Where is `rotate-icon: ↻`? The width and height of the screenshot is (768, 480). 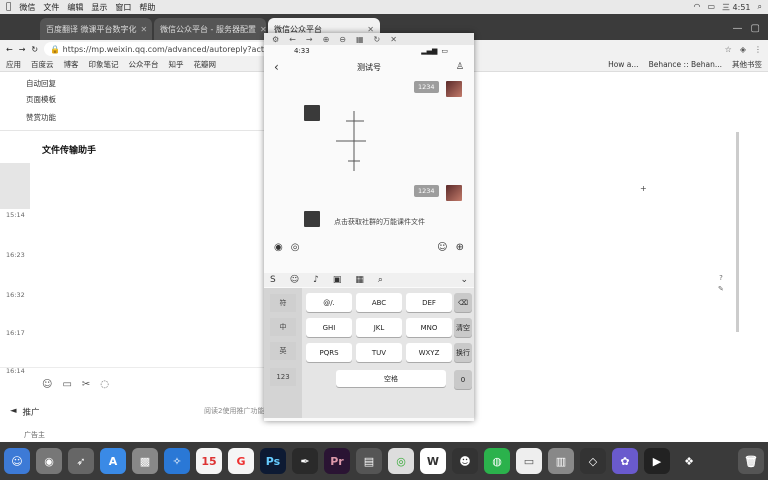
rotate-icon: ↻ is located at coordinates (377, 39).